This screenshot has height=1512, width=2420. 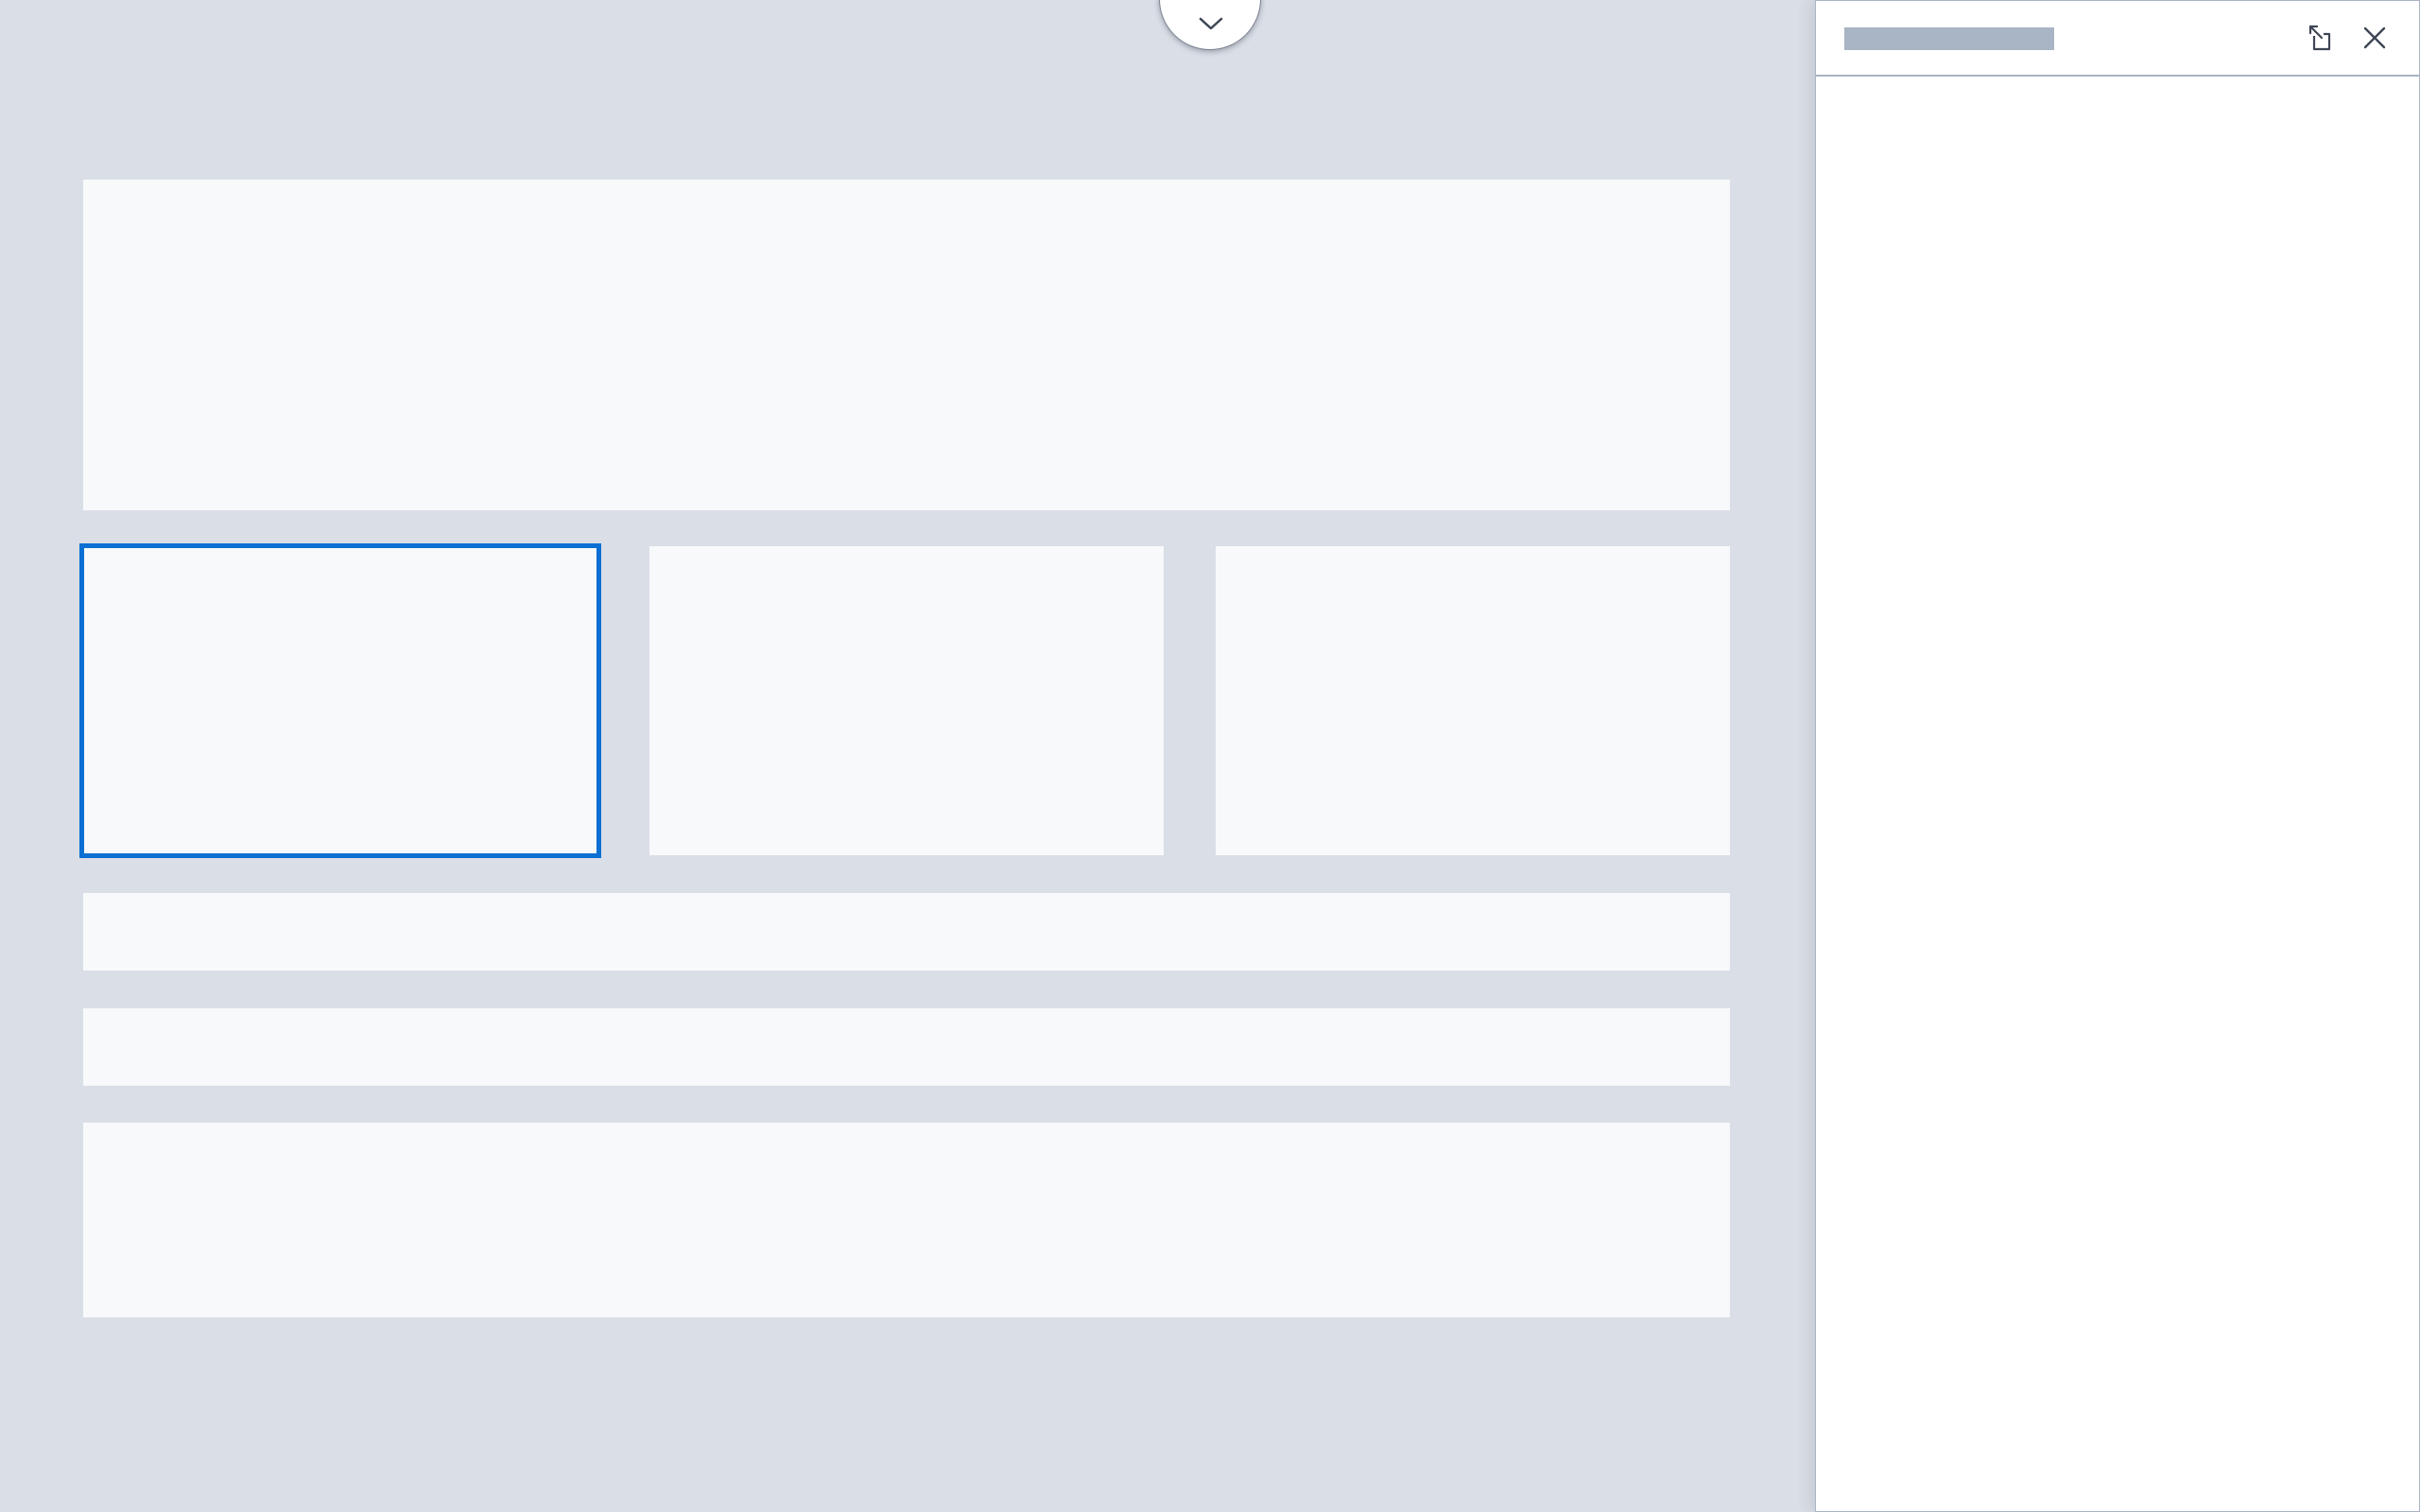 I want to click on open-in-new-window-icon, so click(x=2319, y=38).